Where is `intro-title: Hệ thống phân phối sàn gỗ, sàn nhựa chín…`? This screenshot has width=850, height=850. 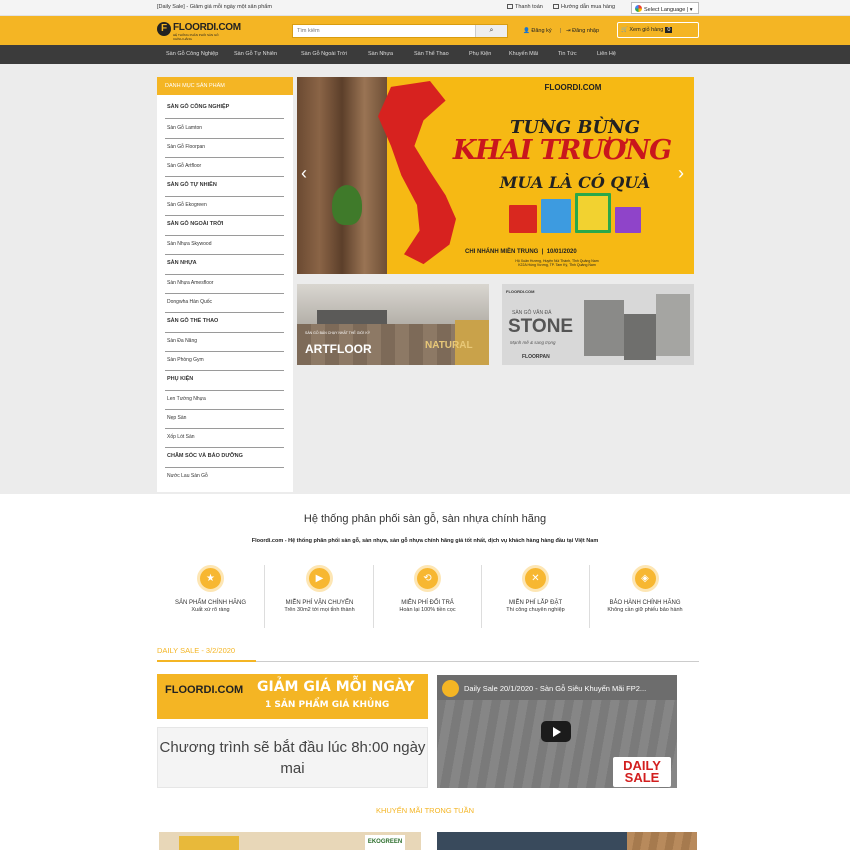
intro-title: Hệ thống phân phối sàn gỗ, sàn nhựa chín… is located at coordinates (425, 519).